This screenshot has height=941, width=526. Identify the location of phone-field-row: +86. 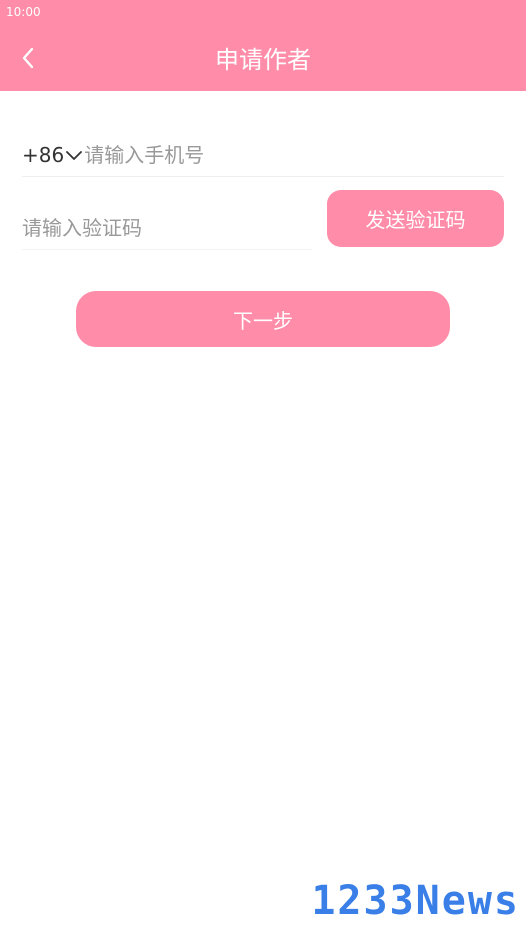
(263, 155).